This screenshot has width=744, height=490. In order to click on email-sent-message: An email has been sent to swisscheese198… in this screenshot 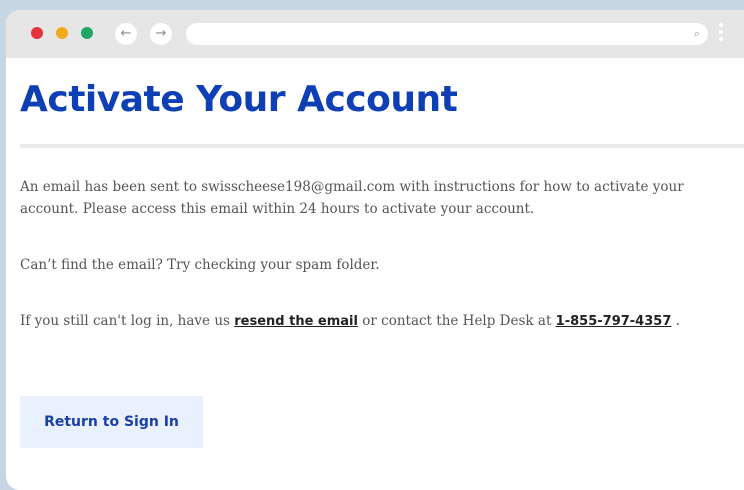, I will do `click(352, 198)`.